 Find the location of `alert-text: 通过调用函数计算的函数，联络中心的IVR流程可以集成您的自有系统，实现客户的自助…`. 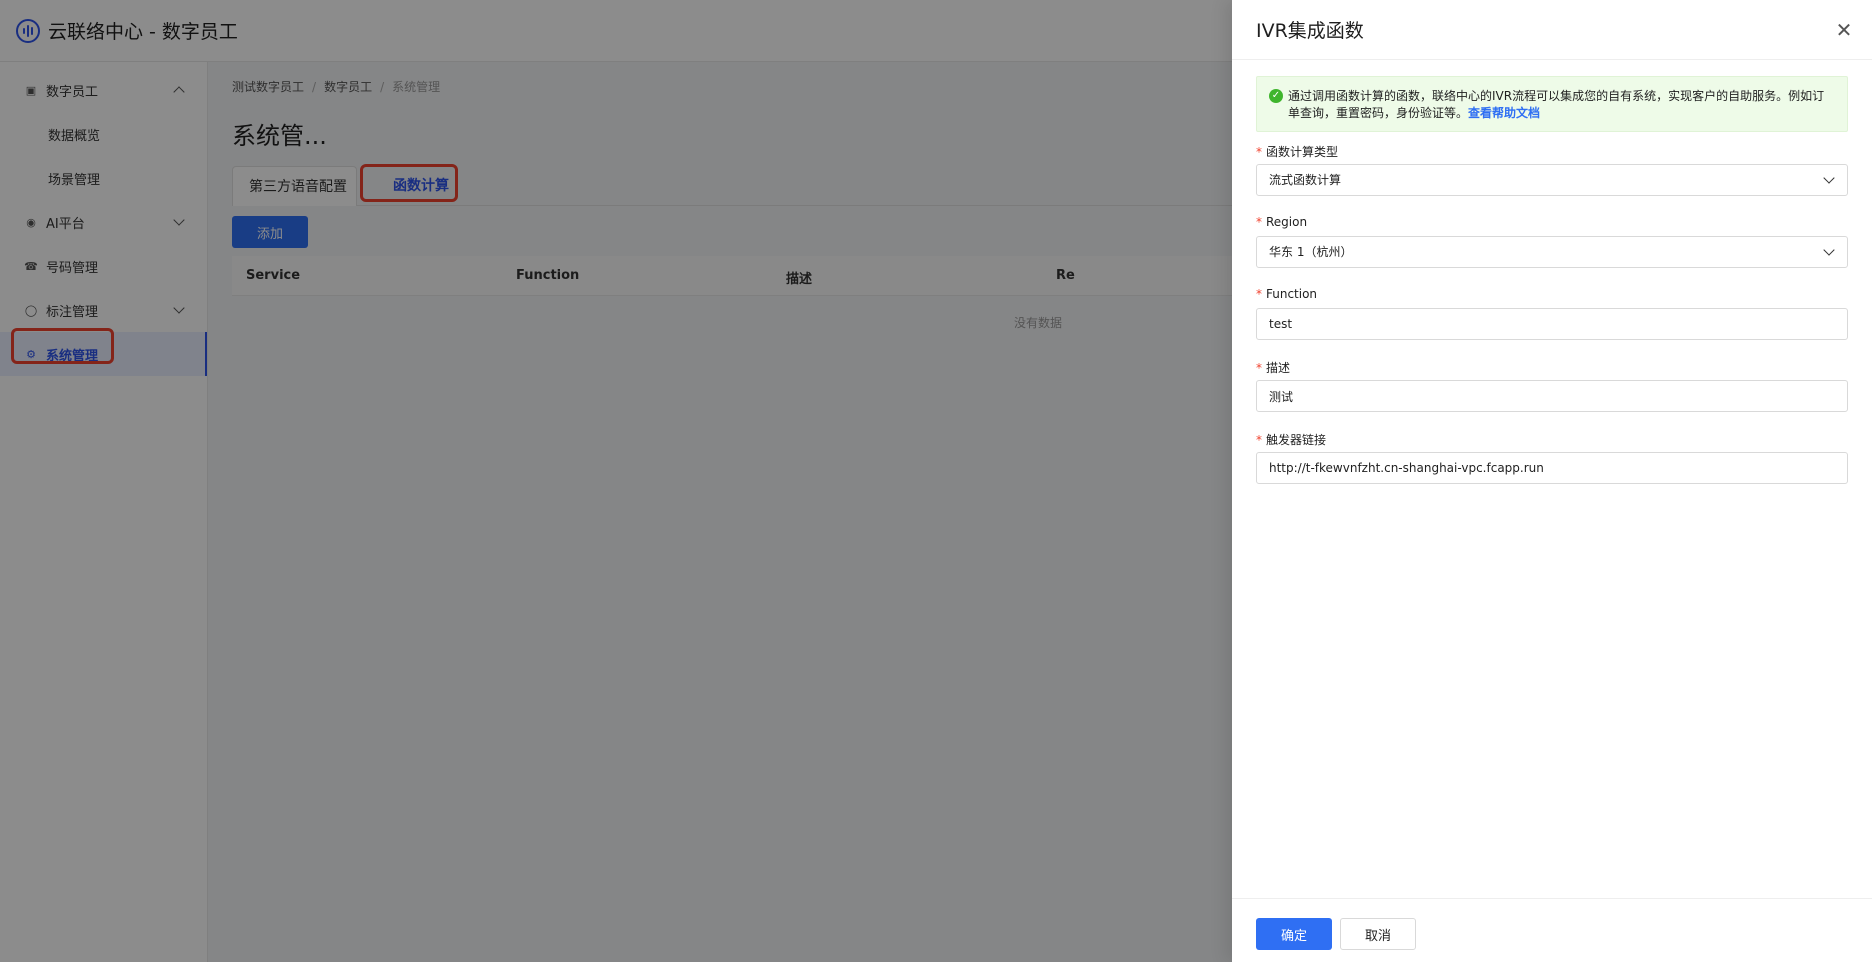

alert-text: 通过调用函数计算的函数，联络中心的IVR流程可以集成您的自有系统，实现客户的自助… is located at coordinates (1556, 104).